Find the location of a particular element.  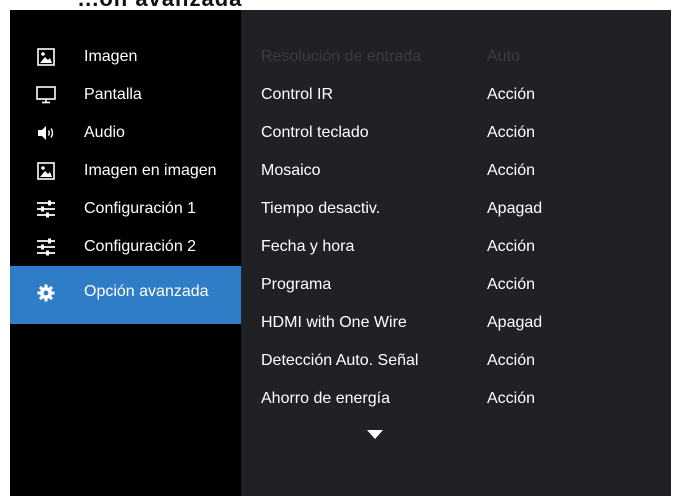

setting-label: Detección Auto. Señal is located at coordinates (340, 360).